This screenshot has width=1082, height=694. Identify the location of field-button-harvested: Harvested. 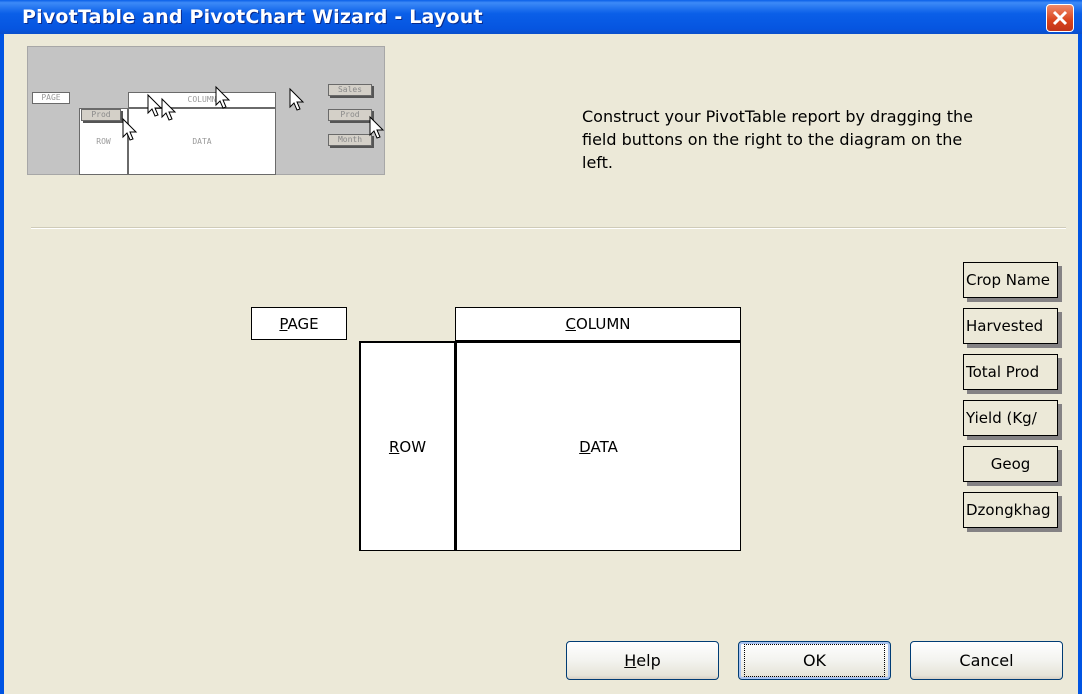
(1010, 326).